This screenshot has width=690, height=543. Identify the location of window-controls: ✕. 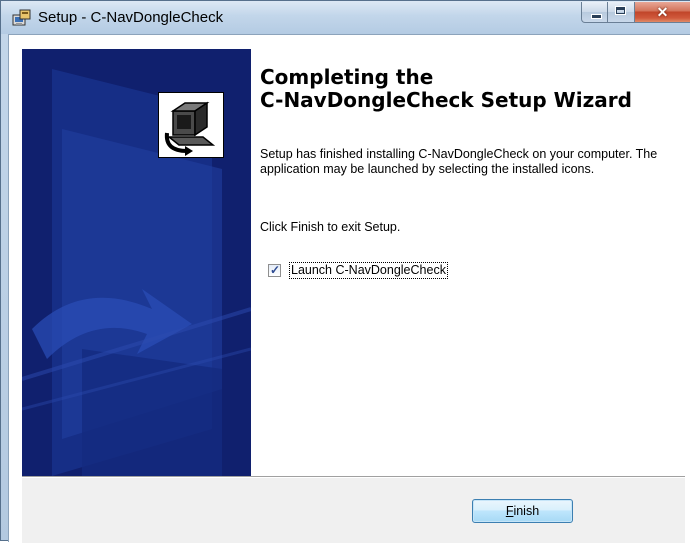
(635, 13).